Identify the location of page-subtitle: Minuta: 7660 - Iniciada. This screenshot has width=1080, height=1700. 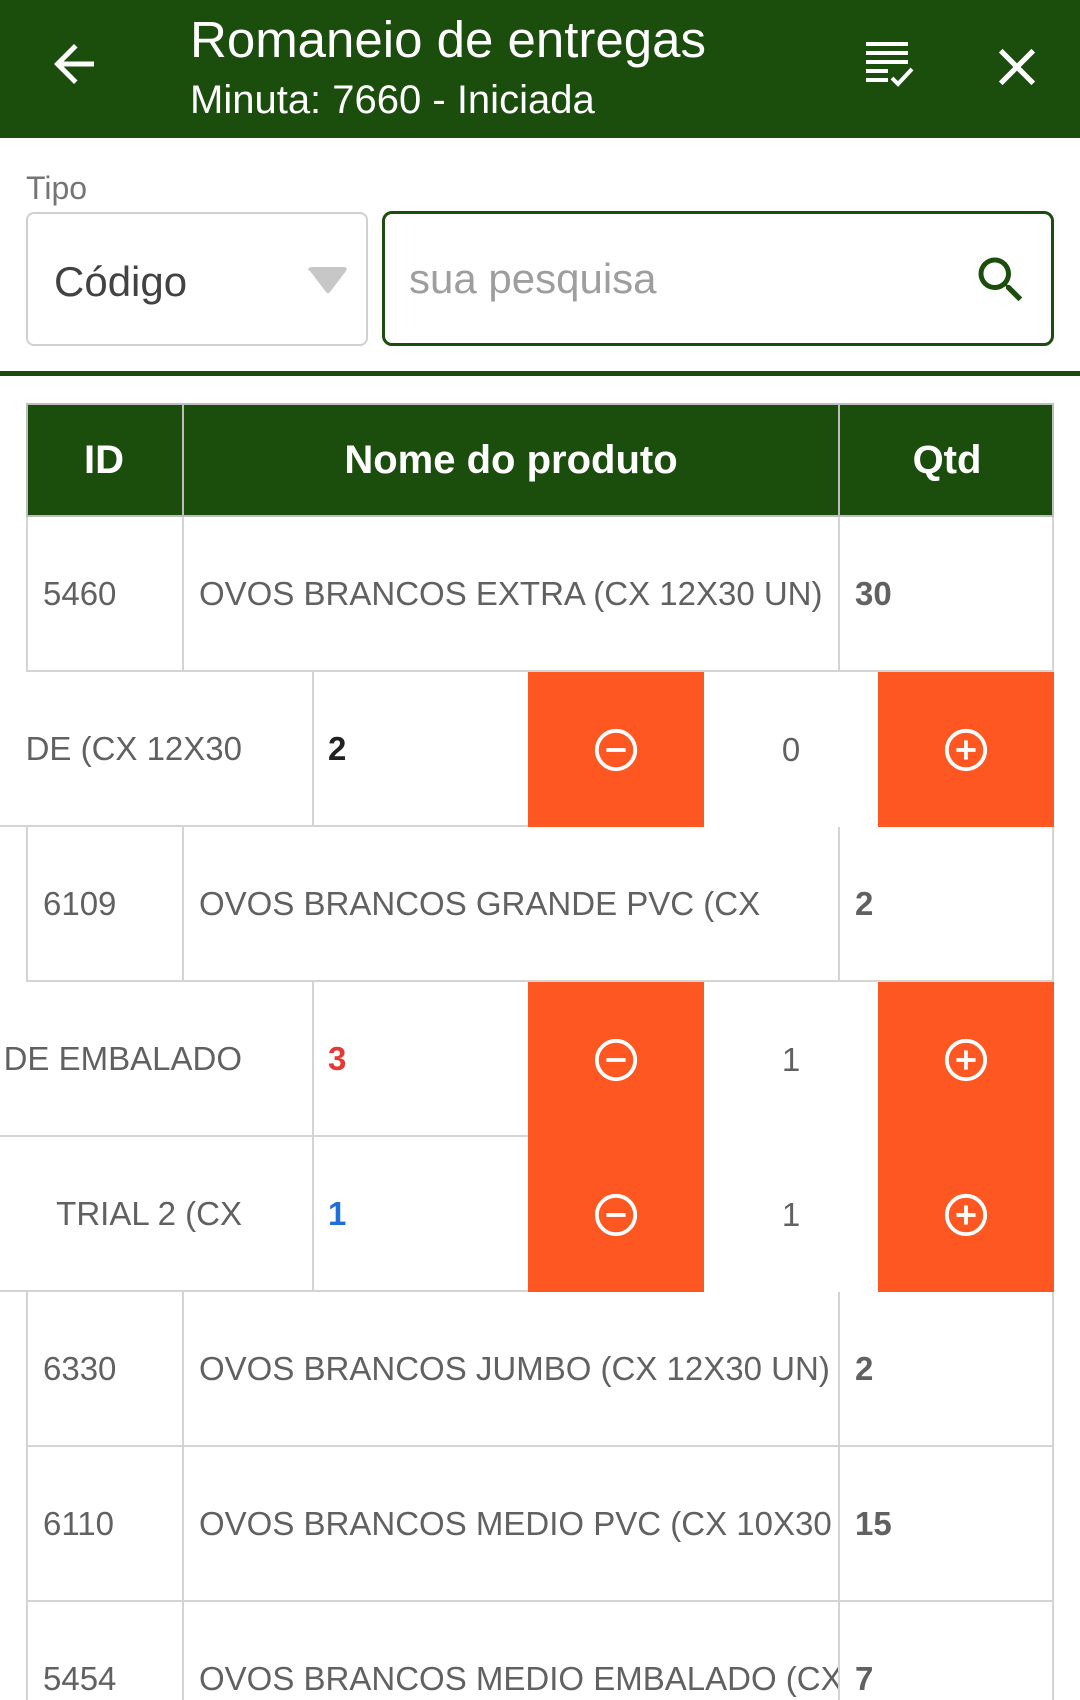
(392, 100).